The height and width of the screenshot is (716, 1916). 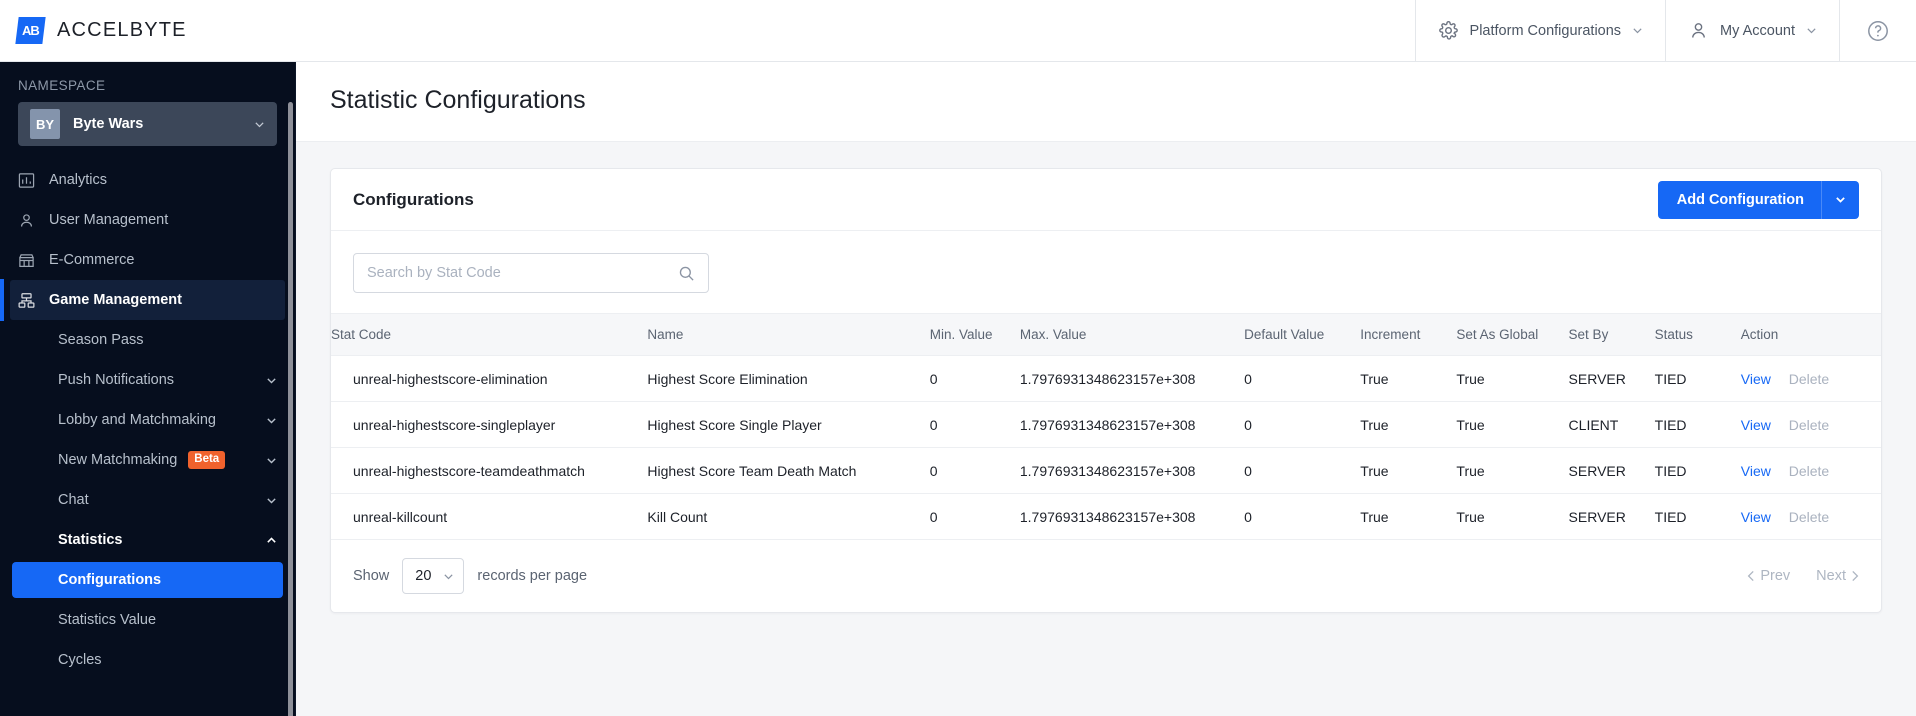 I want to click on sidebar-subitem-label: New Matchmaking, so click(x=118, y=460).